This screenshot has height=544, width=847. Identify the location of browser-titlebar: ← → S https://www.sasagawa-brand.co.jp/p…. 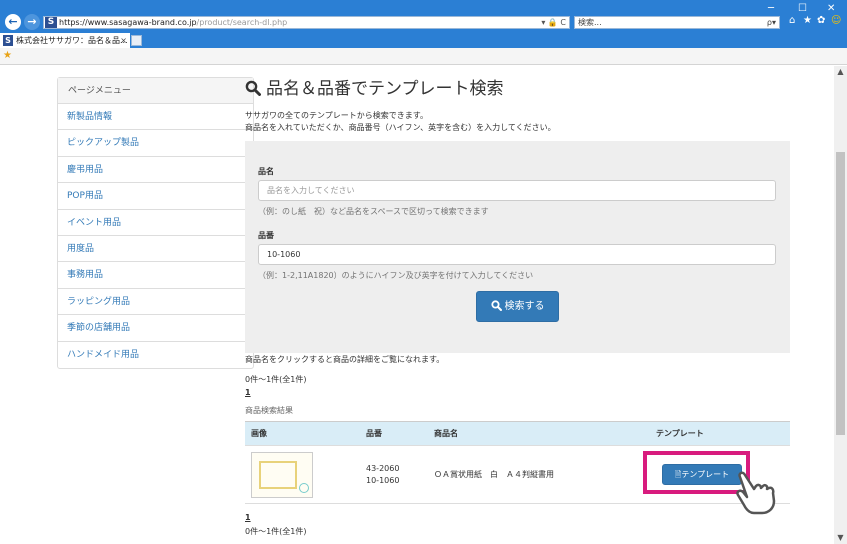
(423, 16).